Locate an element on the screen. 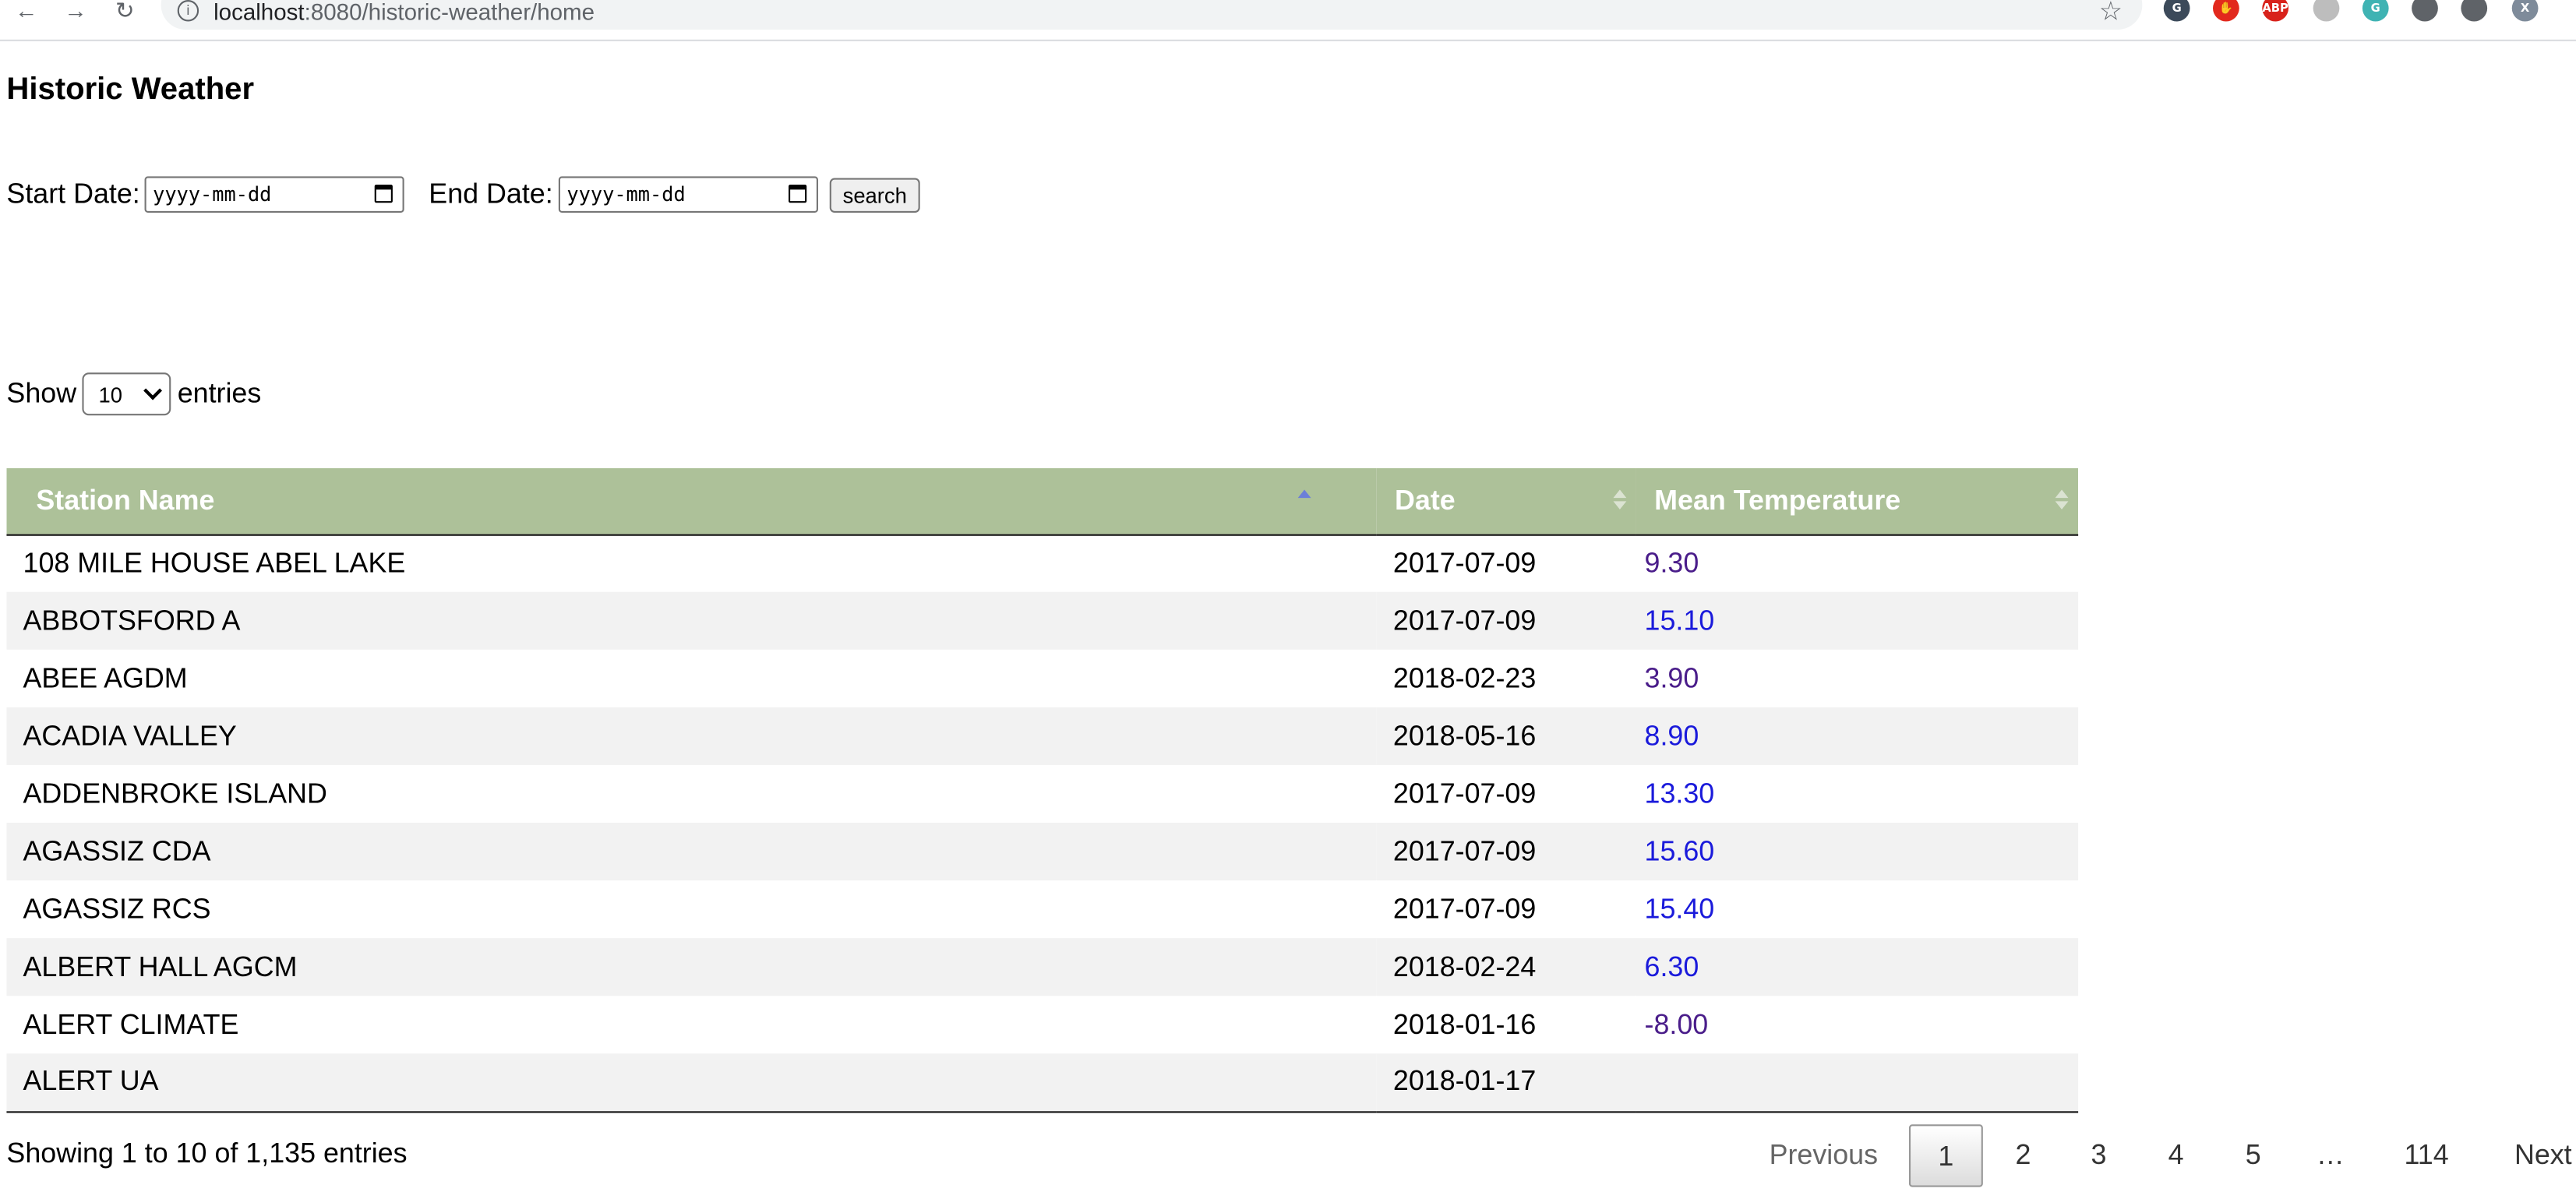 The height and width of the screenshot is (1192, 2576). column-header-label: Mean Temperature is located at coordinates (1777, 500).